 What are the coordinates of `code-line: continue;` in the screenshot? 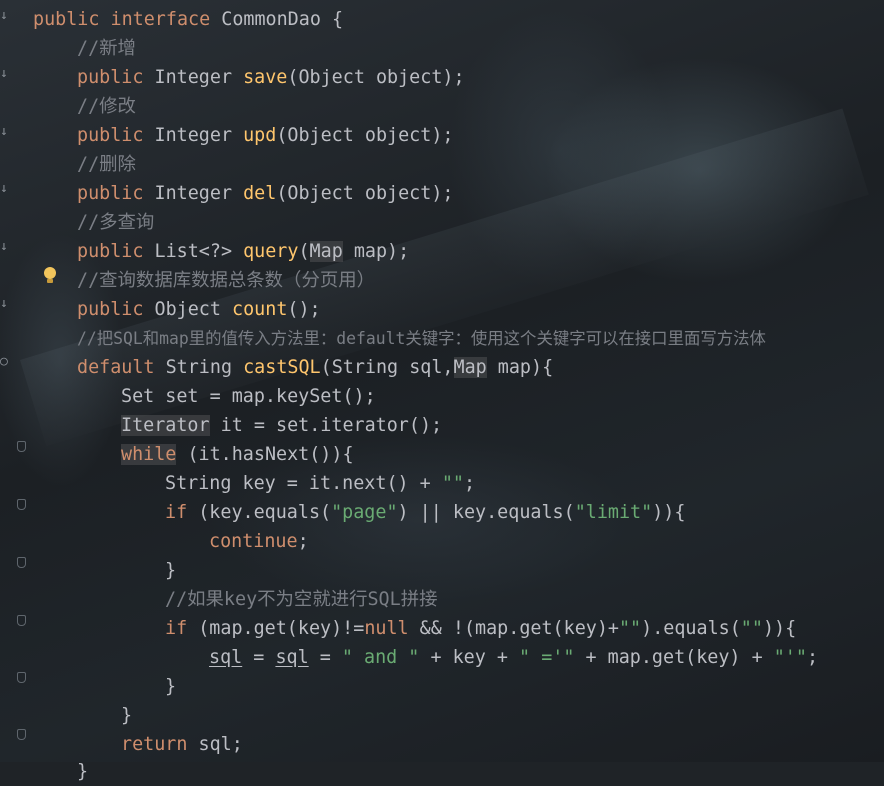 It's located at (259, 541).